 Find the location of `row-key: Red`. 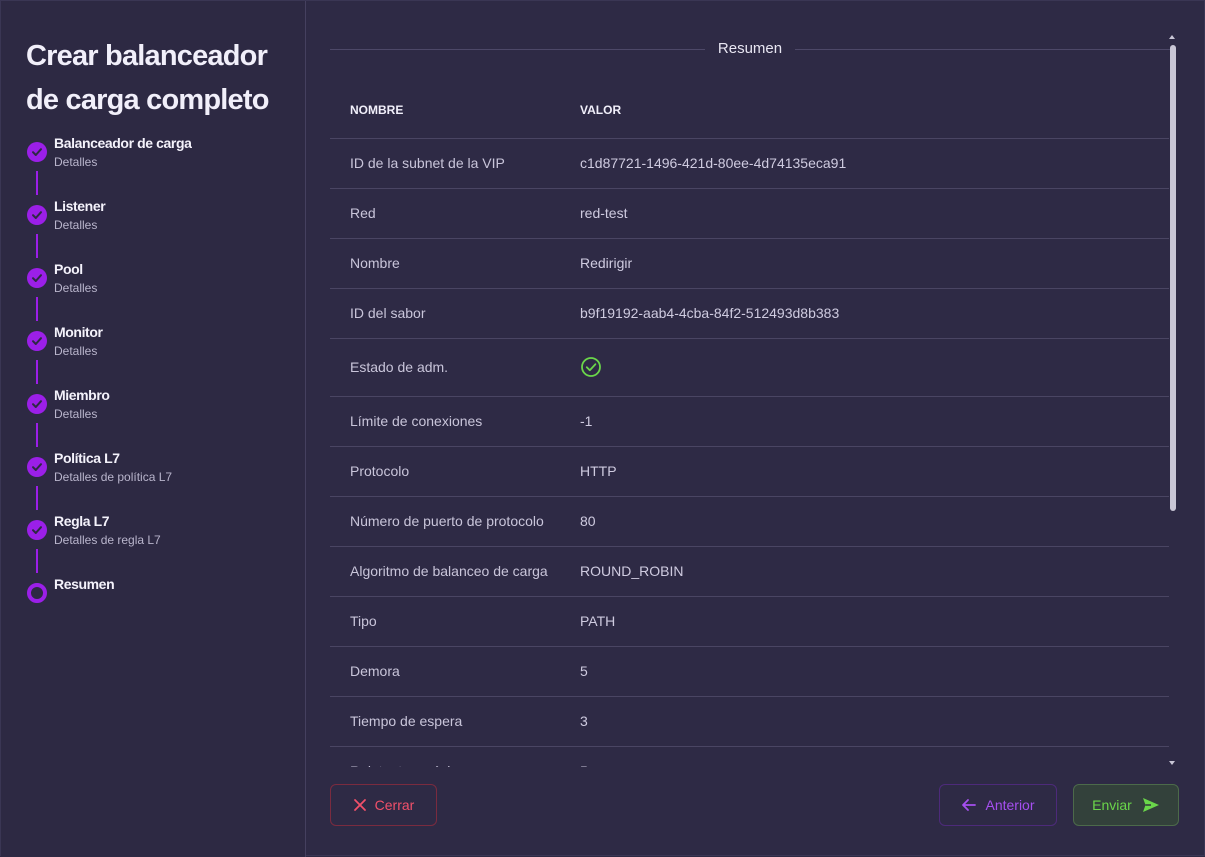

row-key: Red is located at coordinates (445, 213).